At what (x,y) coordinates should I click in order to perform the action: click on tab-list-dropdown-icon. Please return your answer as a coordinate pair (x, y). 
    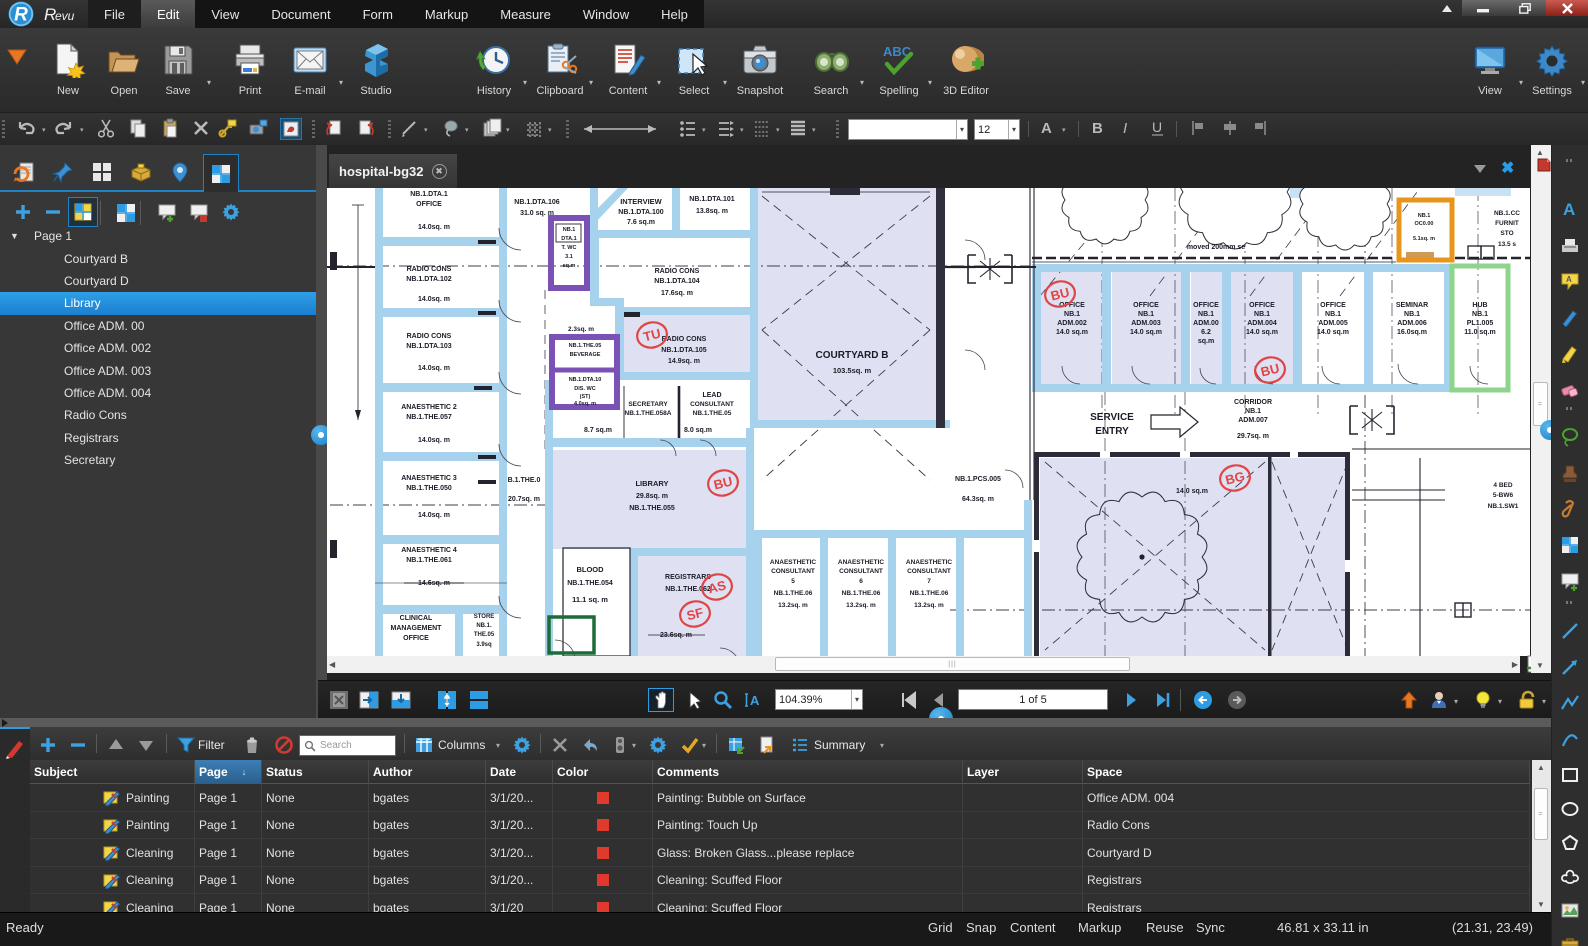
    Looking at the image, I should click on (1480, 169).